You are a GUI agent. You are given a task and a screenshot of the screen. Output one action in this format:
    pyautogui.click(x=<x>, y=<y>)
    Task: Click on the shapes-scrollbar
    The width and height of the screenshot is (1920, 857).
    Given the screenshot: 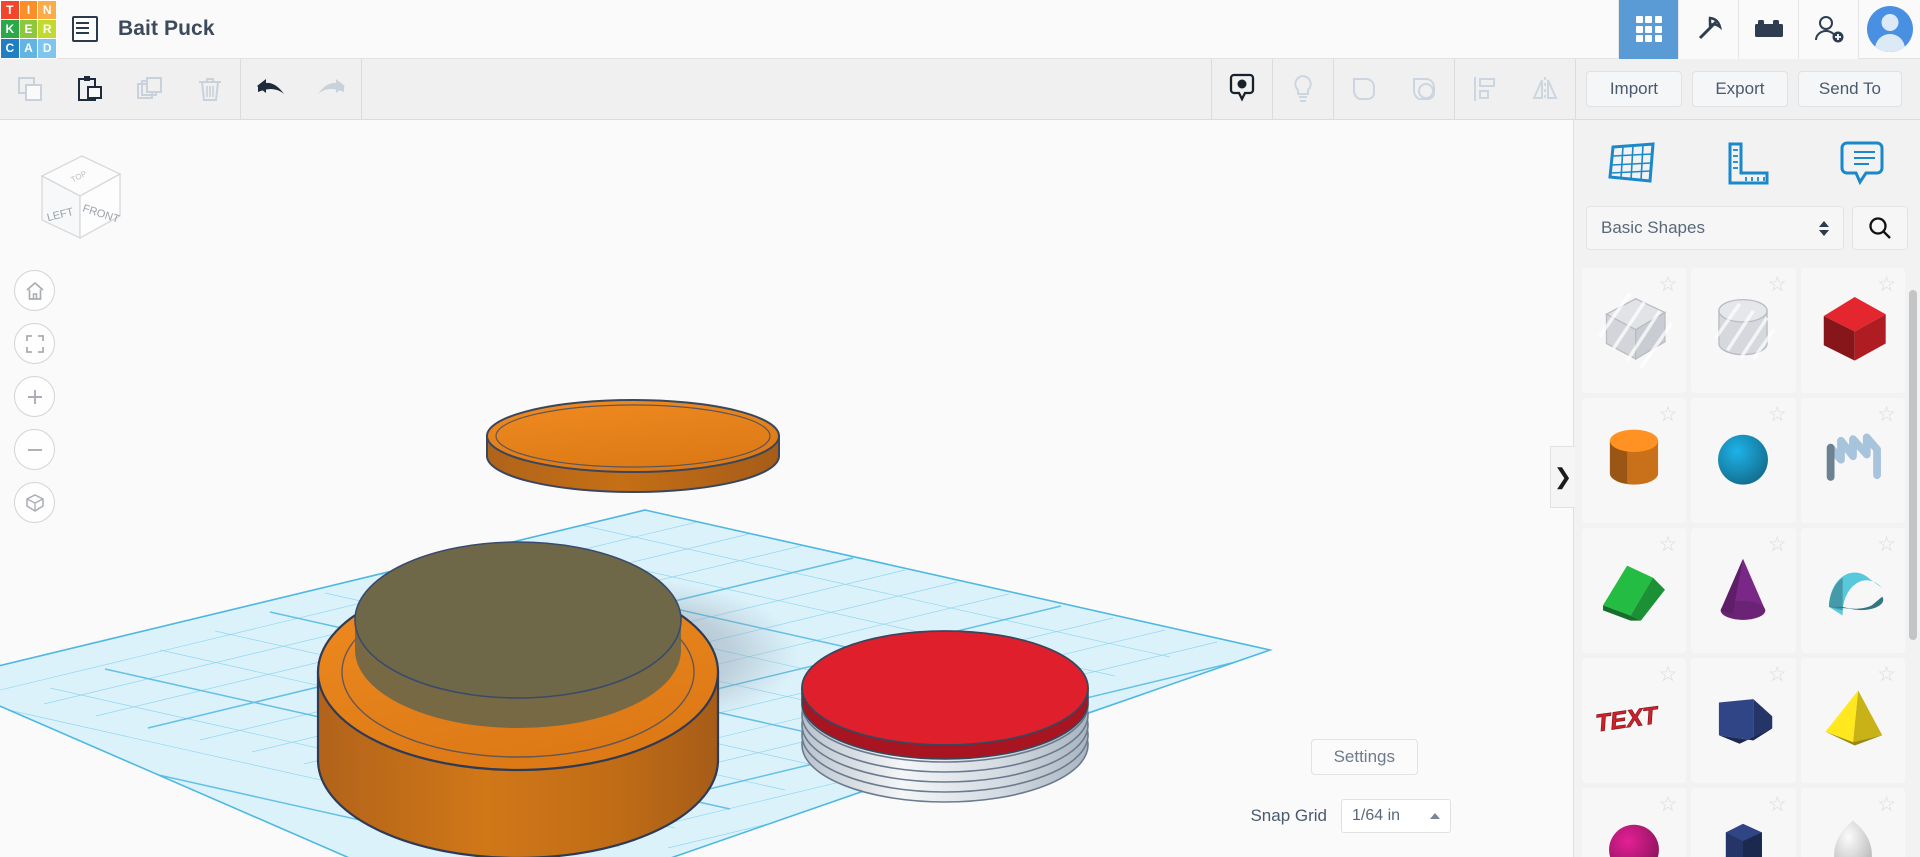 What is the action you would take?
    pyautogui.click(x=1913, y=465)
    